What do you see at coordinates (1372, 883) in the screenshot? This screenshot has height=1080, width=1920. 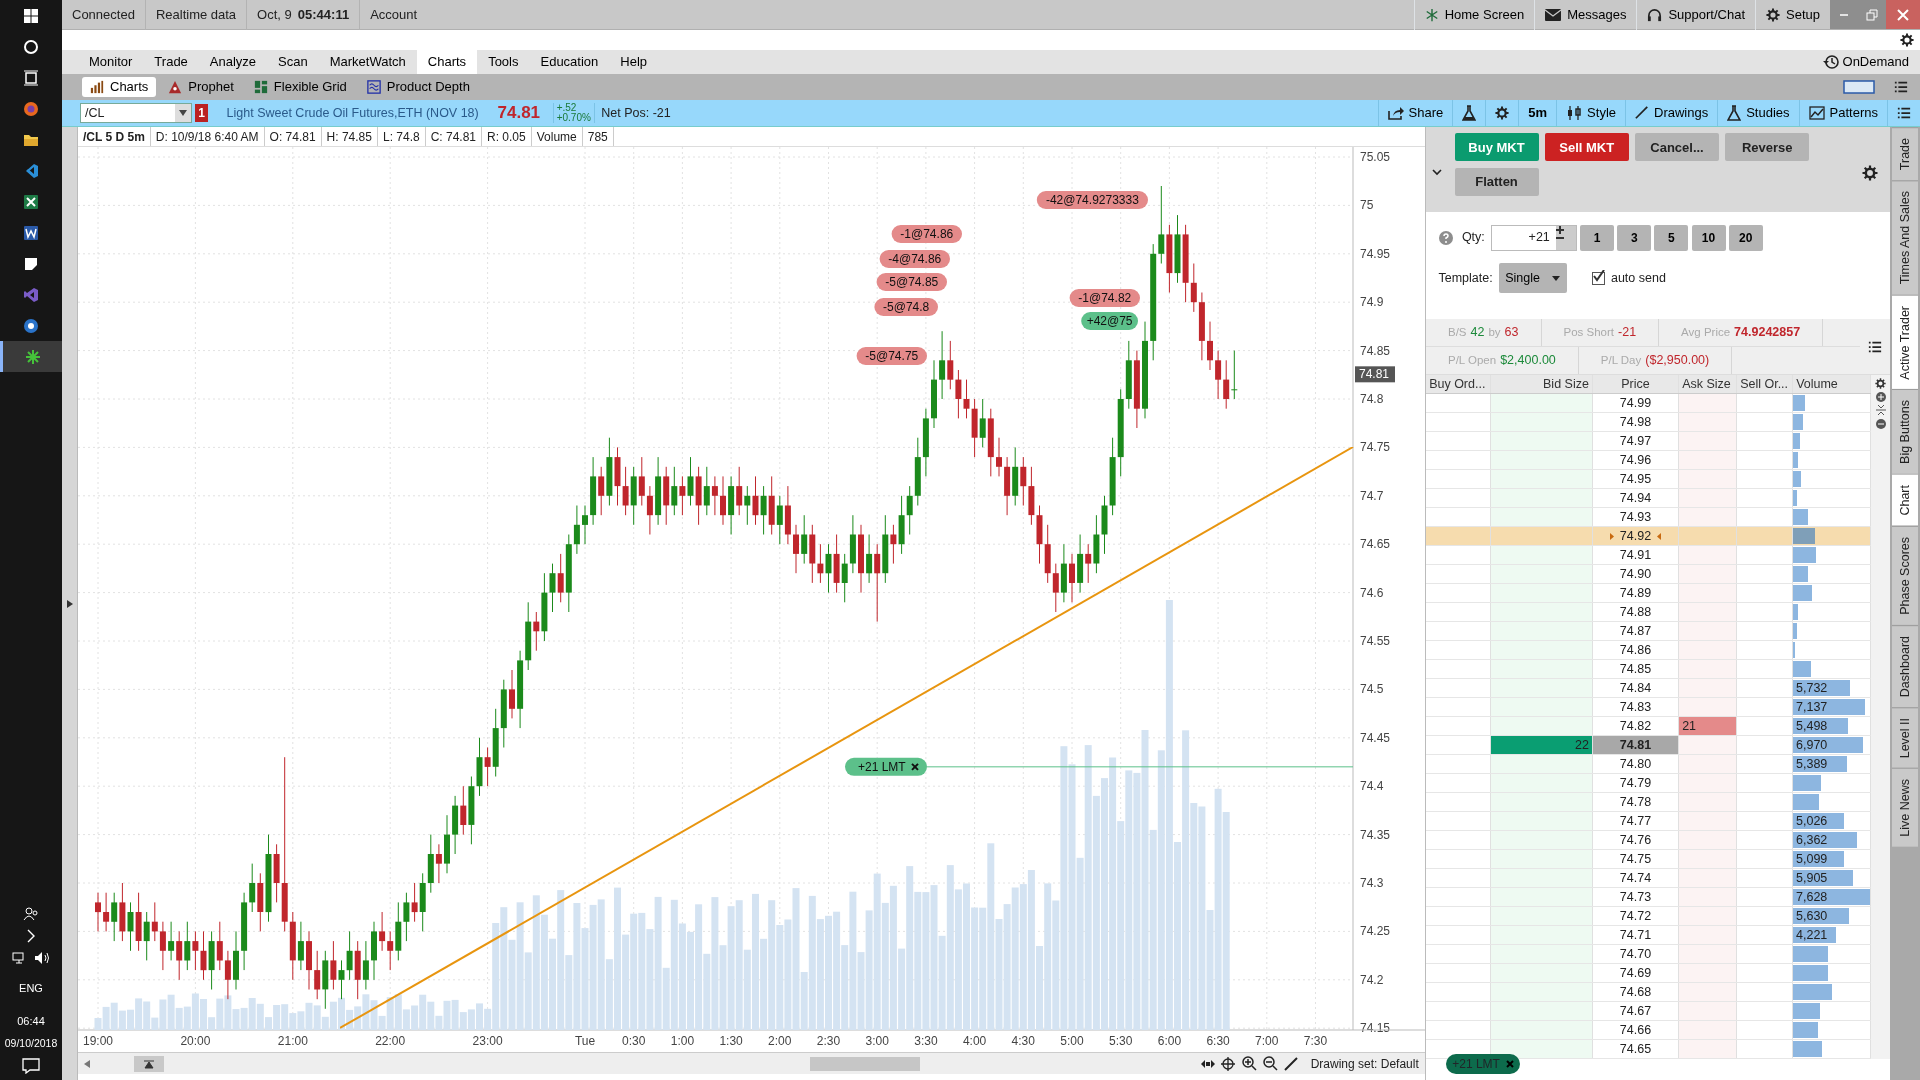 I see `price-axis-label: 74.3` at bounding box center [1372, 883].